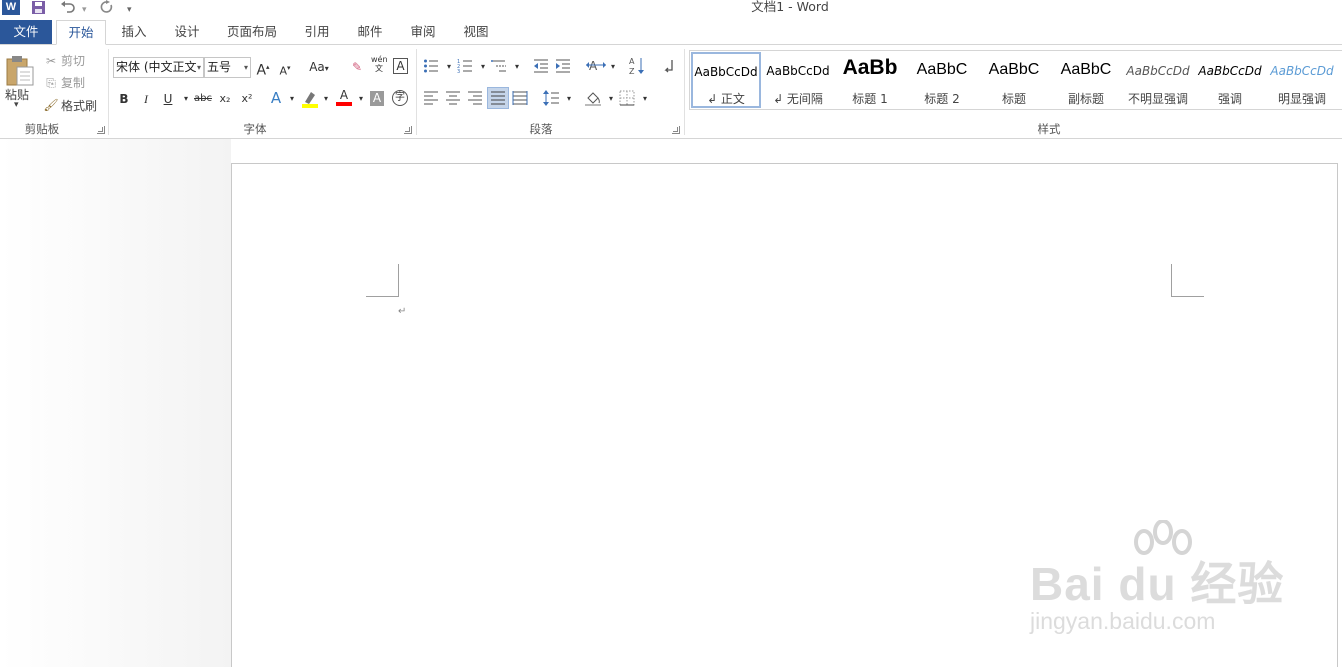  What do you see at coordinates (1302, 80) in the screenshot?
I see `style-intense-emphasis: AaBbCcDd 明显强调` at bounding box center [1302, 80].